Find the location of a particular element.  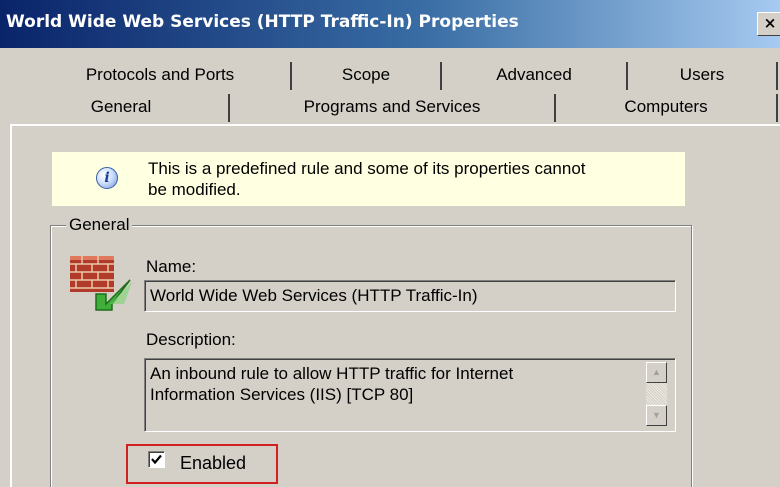

tab-computers: Computers is located at coordinates (667, 108).